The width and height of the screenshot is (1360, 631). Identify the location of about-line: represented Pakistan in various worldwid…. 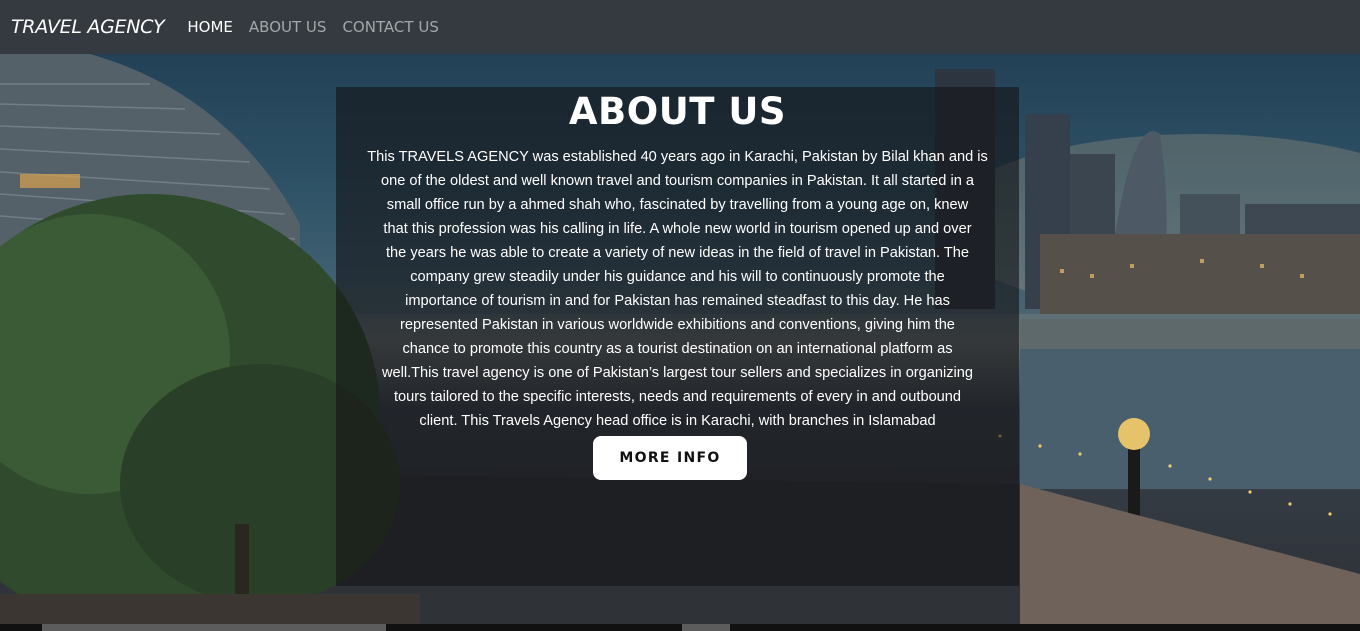
(677, 325).